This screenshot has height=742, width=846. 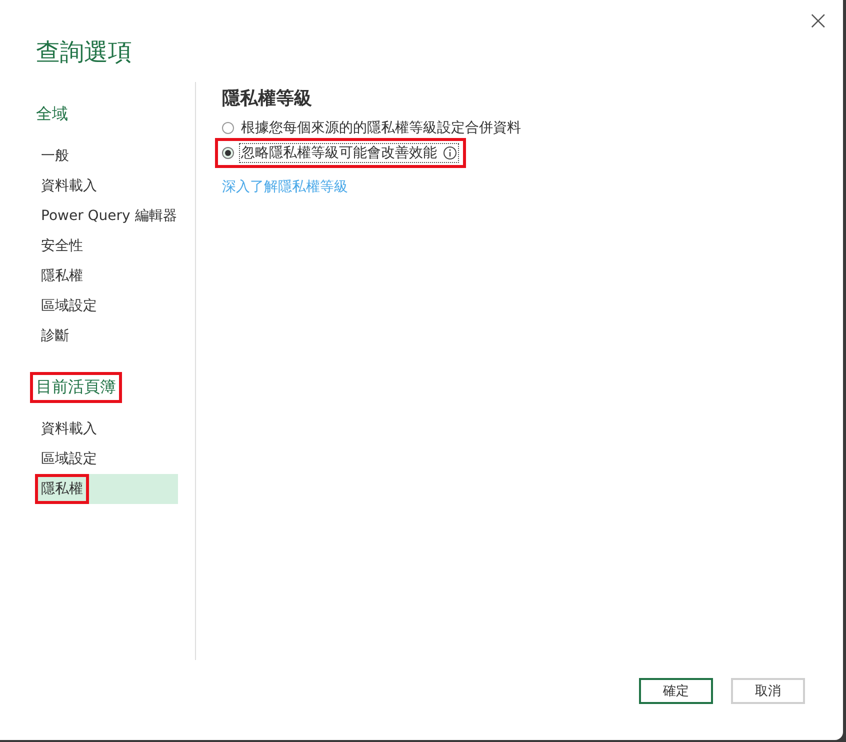 What do you see at coordinates (107, 336) in the screenshot?
I see `sidebar-item: 診斷` at bounding box center [107, 336].